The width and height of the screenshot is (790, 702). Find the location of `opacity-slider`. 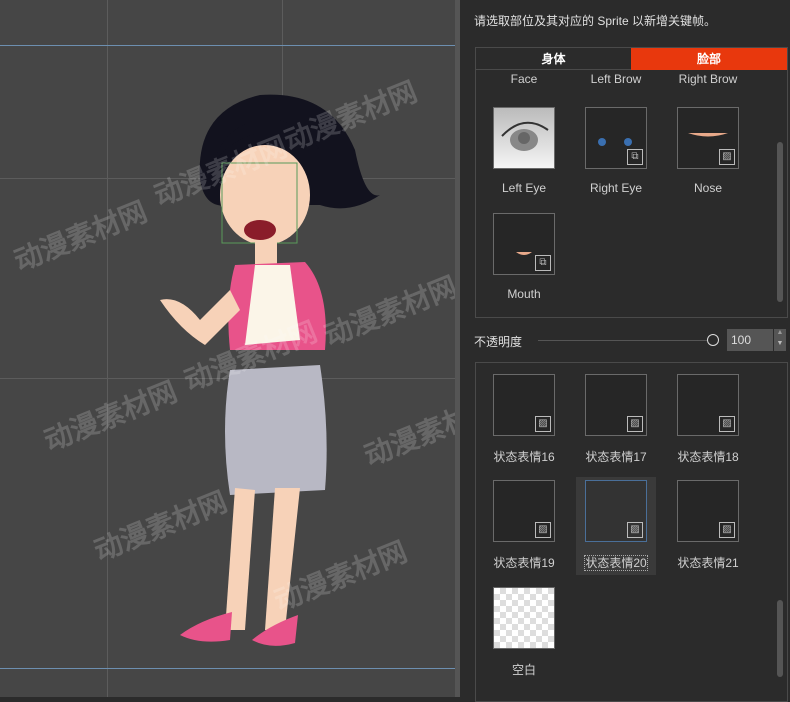

opacity-slider is located at coordinates (623, 340).